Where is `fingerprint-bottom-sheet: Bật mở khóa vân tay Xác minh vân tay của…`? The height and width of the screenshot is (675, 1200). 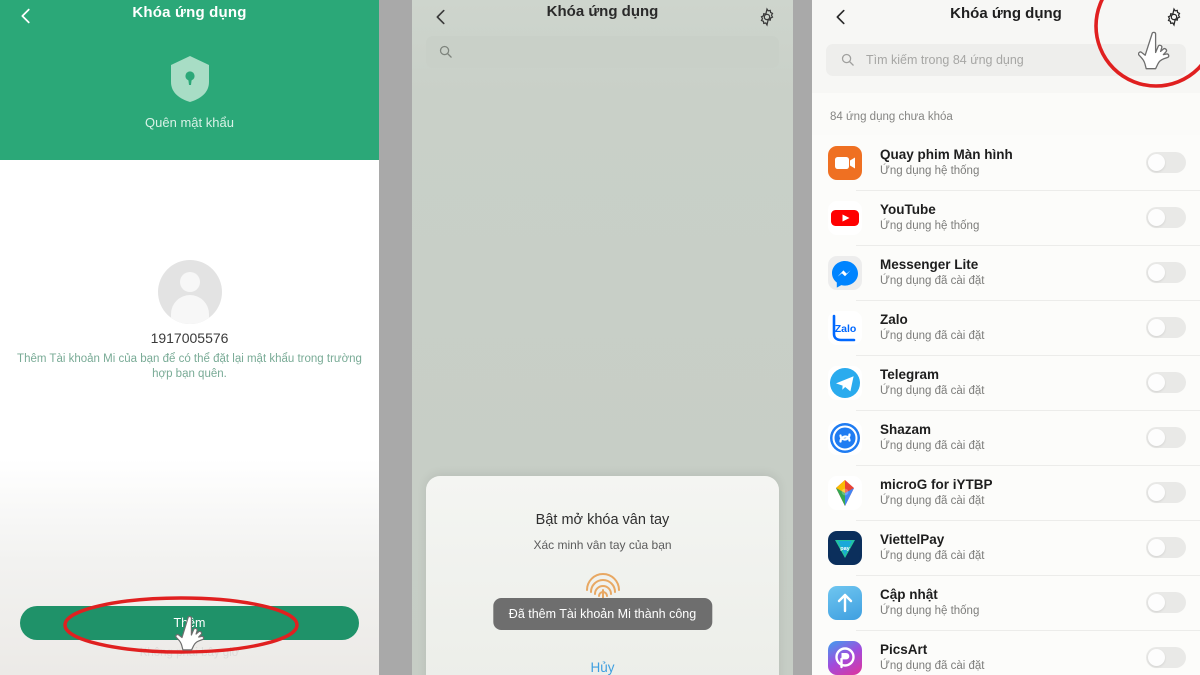 fingerprint-bottom-sheet: Bật mở khóa vân tay Xác minh vân tay của… is located at coordinates (602, 575).